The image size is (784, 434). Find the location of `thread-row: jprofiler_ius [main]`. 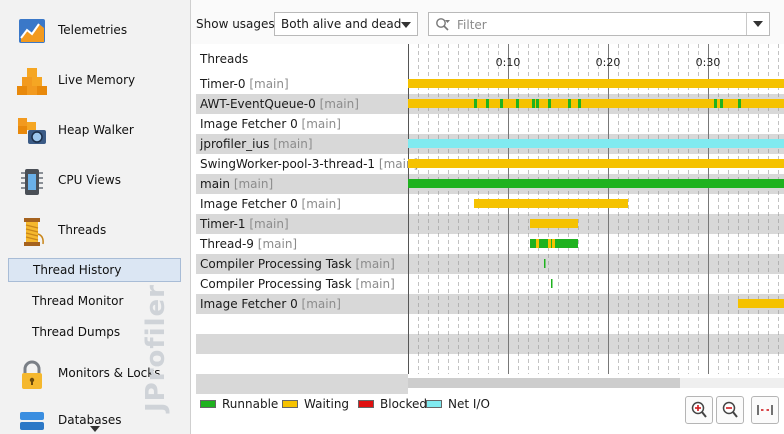

thread-row: jprofiler_ius [main] is located at coordinates (302, 144).